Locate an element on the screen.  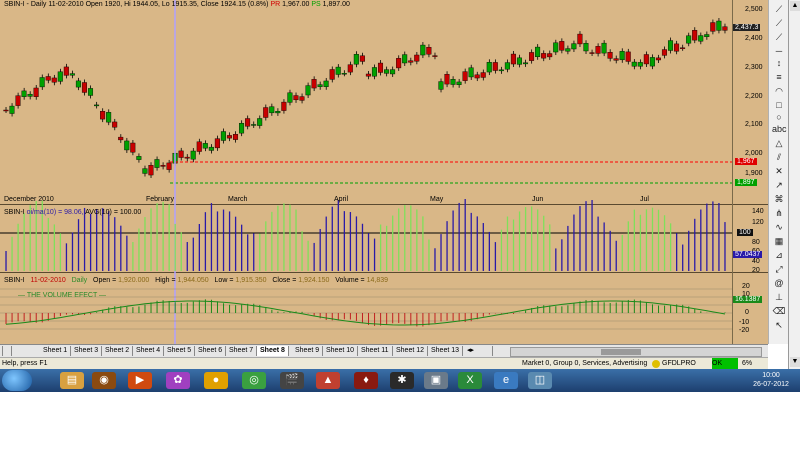
scroll-down-icon: ▼ is located at coordinates (795, 362).